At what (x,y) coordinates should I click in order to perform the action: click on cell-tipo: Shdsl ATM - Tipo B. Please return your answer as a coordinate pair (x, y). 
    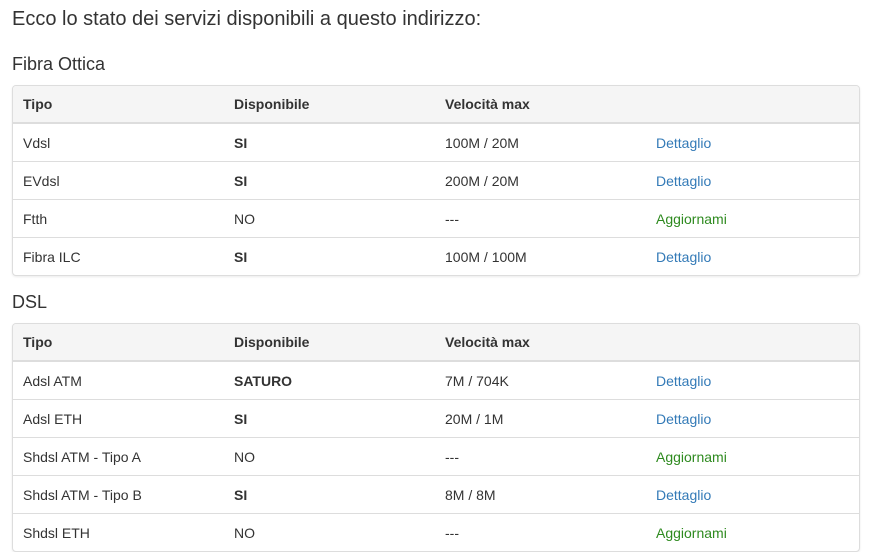
    Looking at the image, I should click on (118, 494).